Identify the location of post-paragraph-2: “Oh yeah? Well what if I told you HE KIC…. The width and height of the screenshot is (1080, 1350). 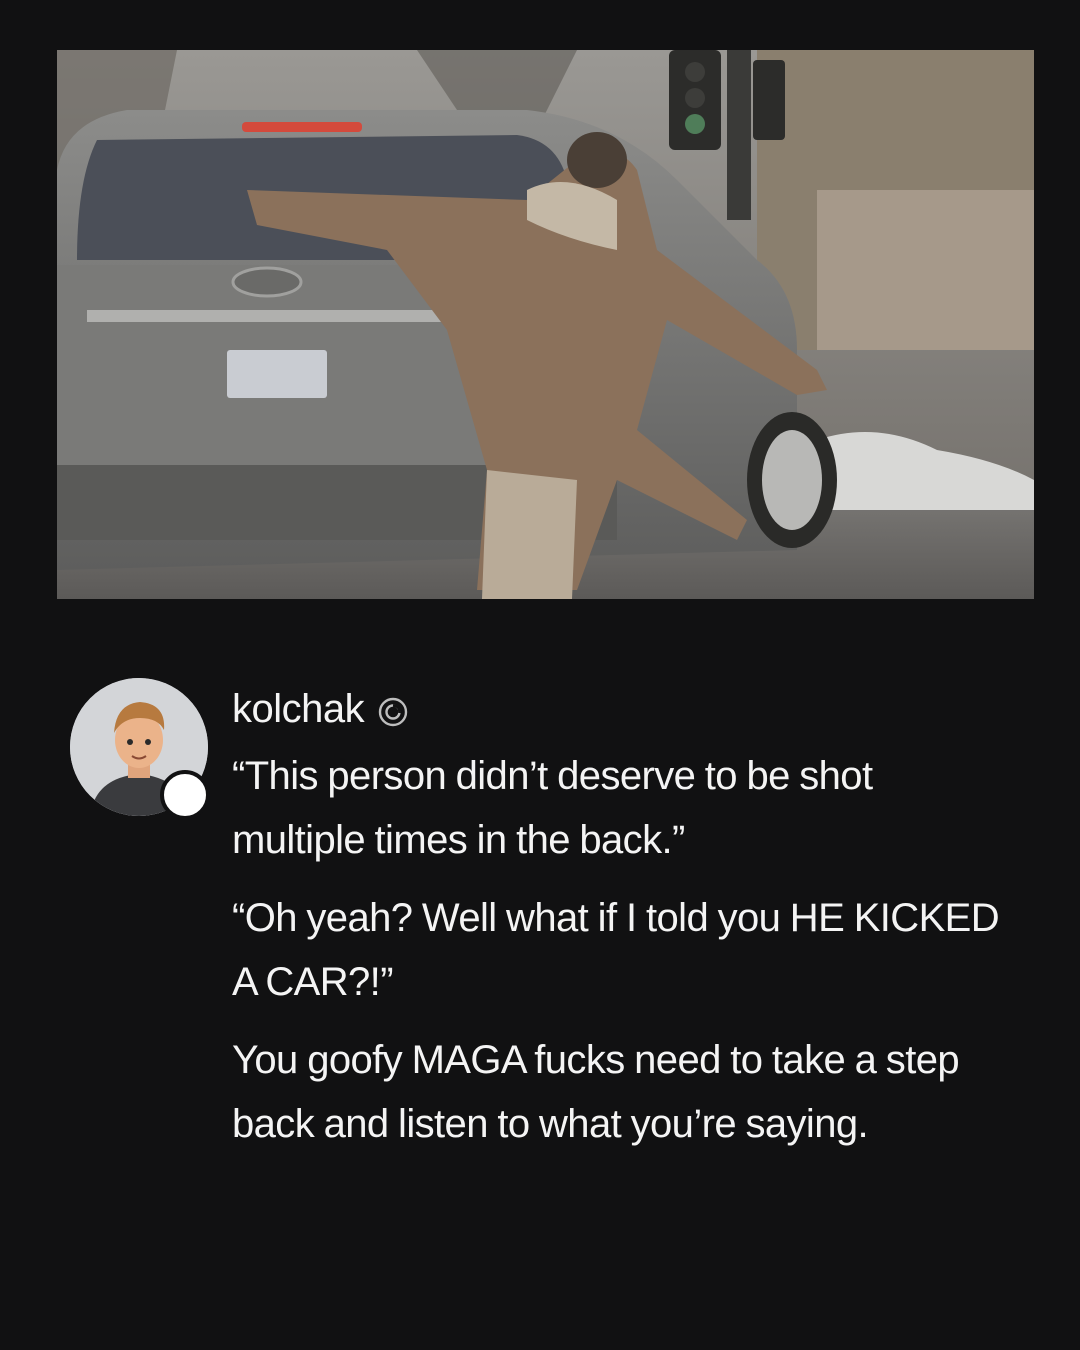
(616, 950).